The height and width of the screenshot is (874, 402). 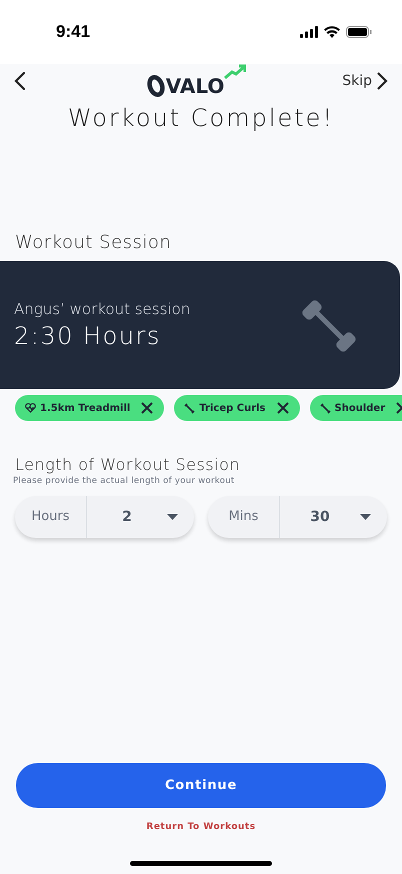 I want to click on back-button, so click(x=20, y=81).